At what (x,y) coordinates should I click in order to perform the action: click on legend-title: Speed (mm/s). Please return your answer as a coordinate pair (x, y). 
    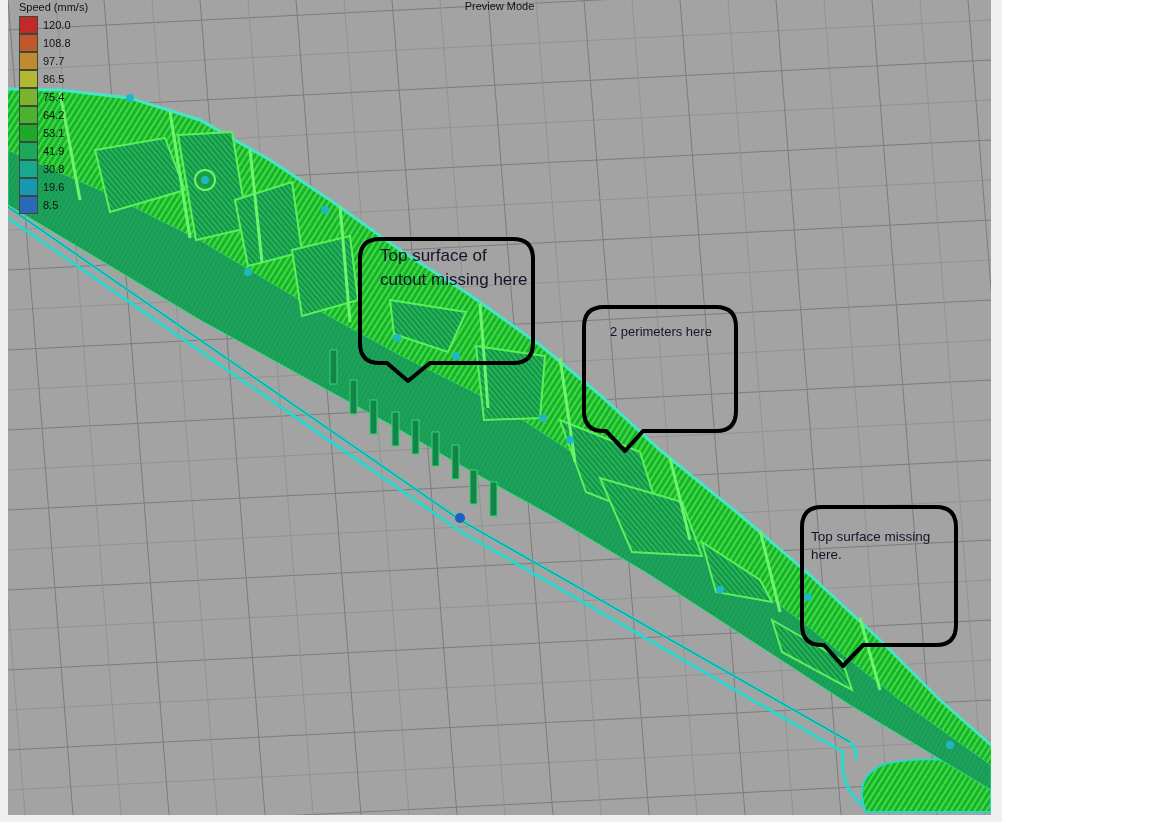
    Looking at the image, I should click on (54, 7).